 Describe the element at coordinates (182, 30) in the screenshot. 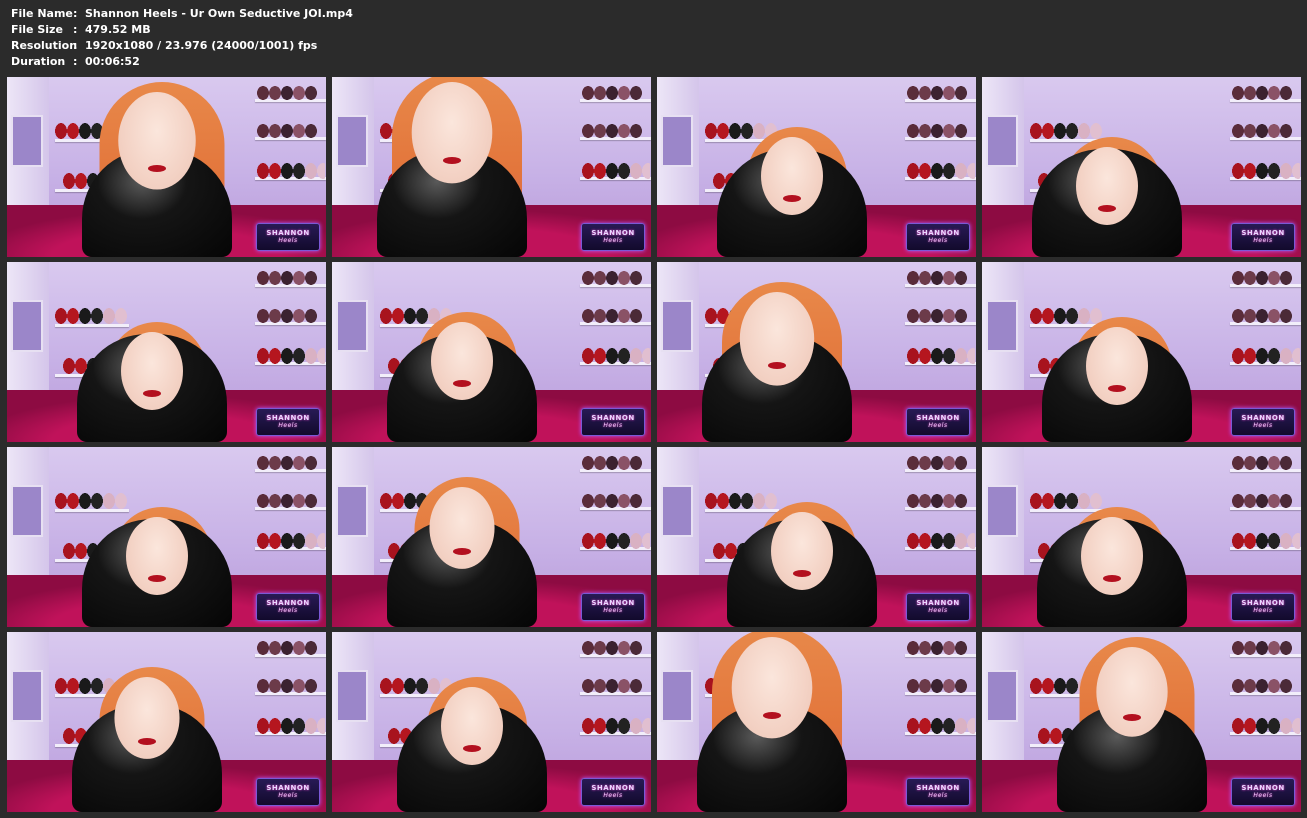

I see `file-size-row: File Size : 479.52 MB` at that location.